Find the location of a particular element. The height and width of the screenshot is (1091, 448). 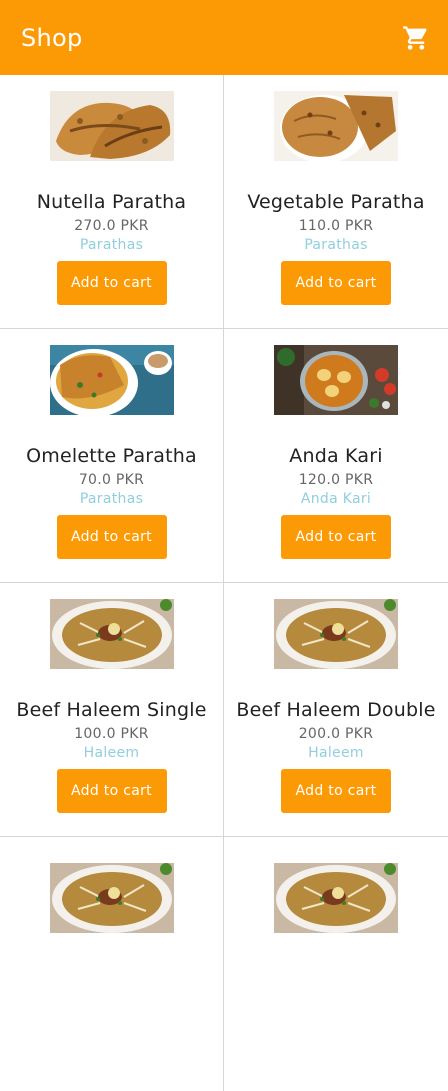

cart-button is located at coordinates (416, 38).